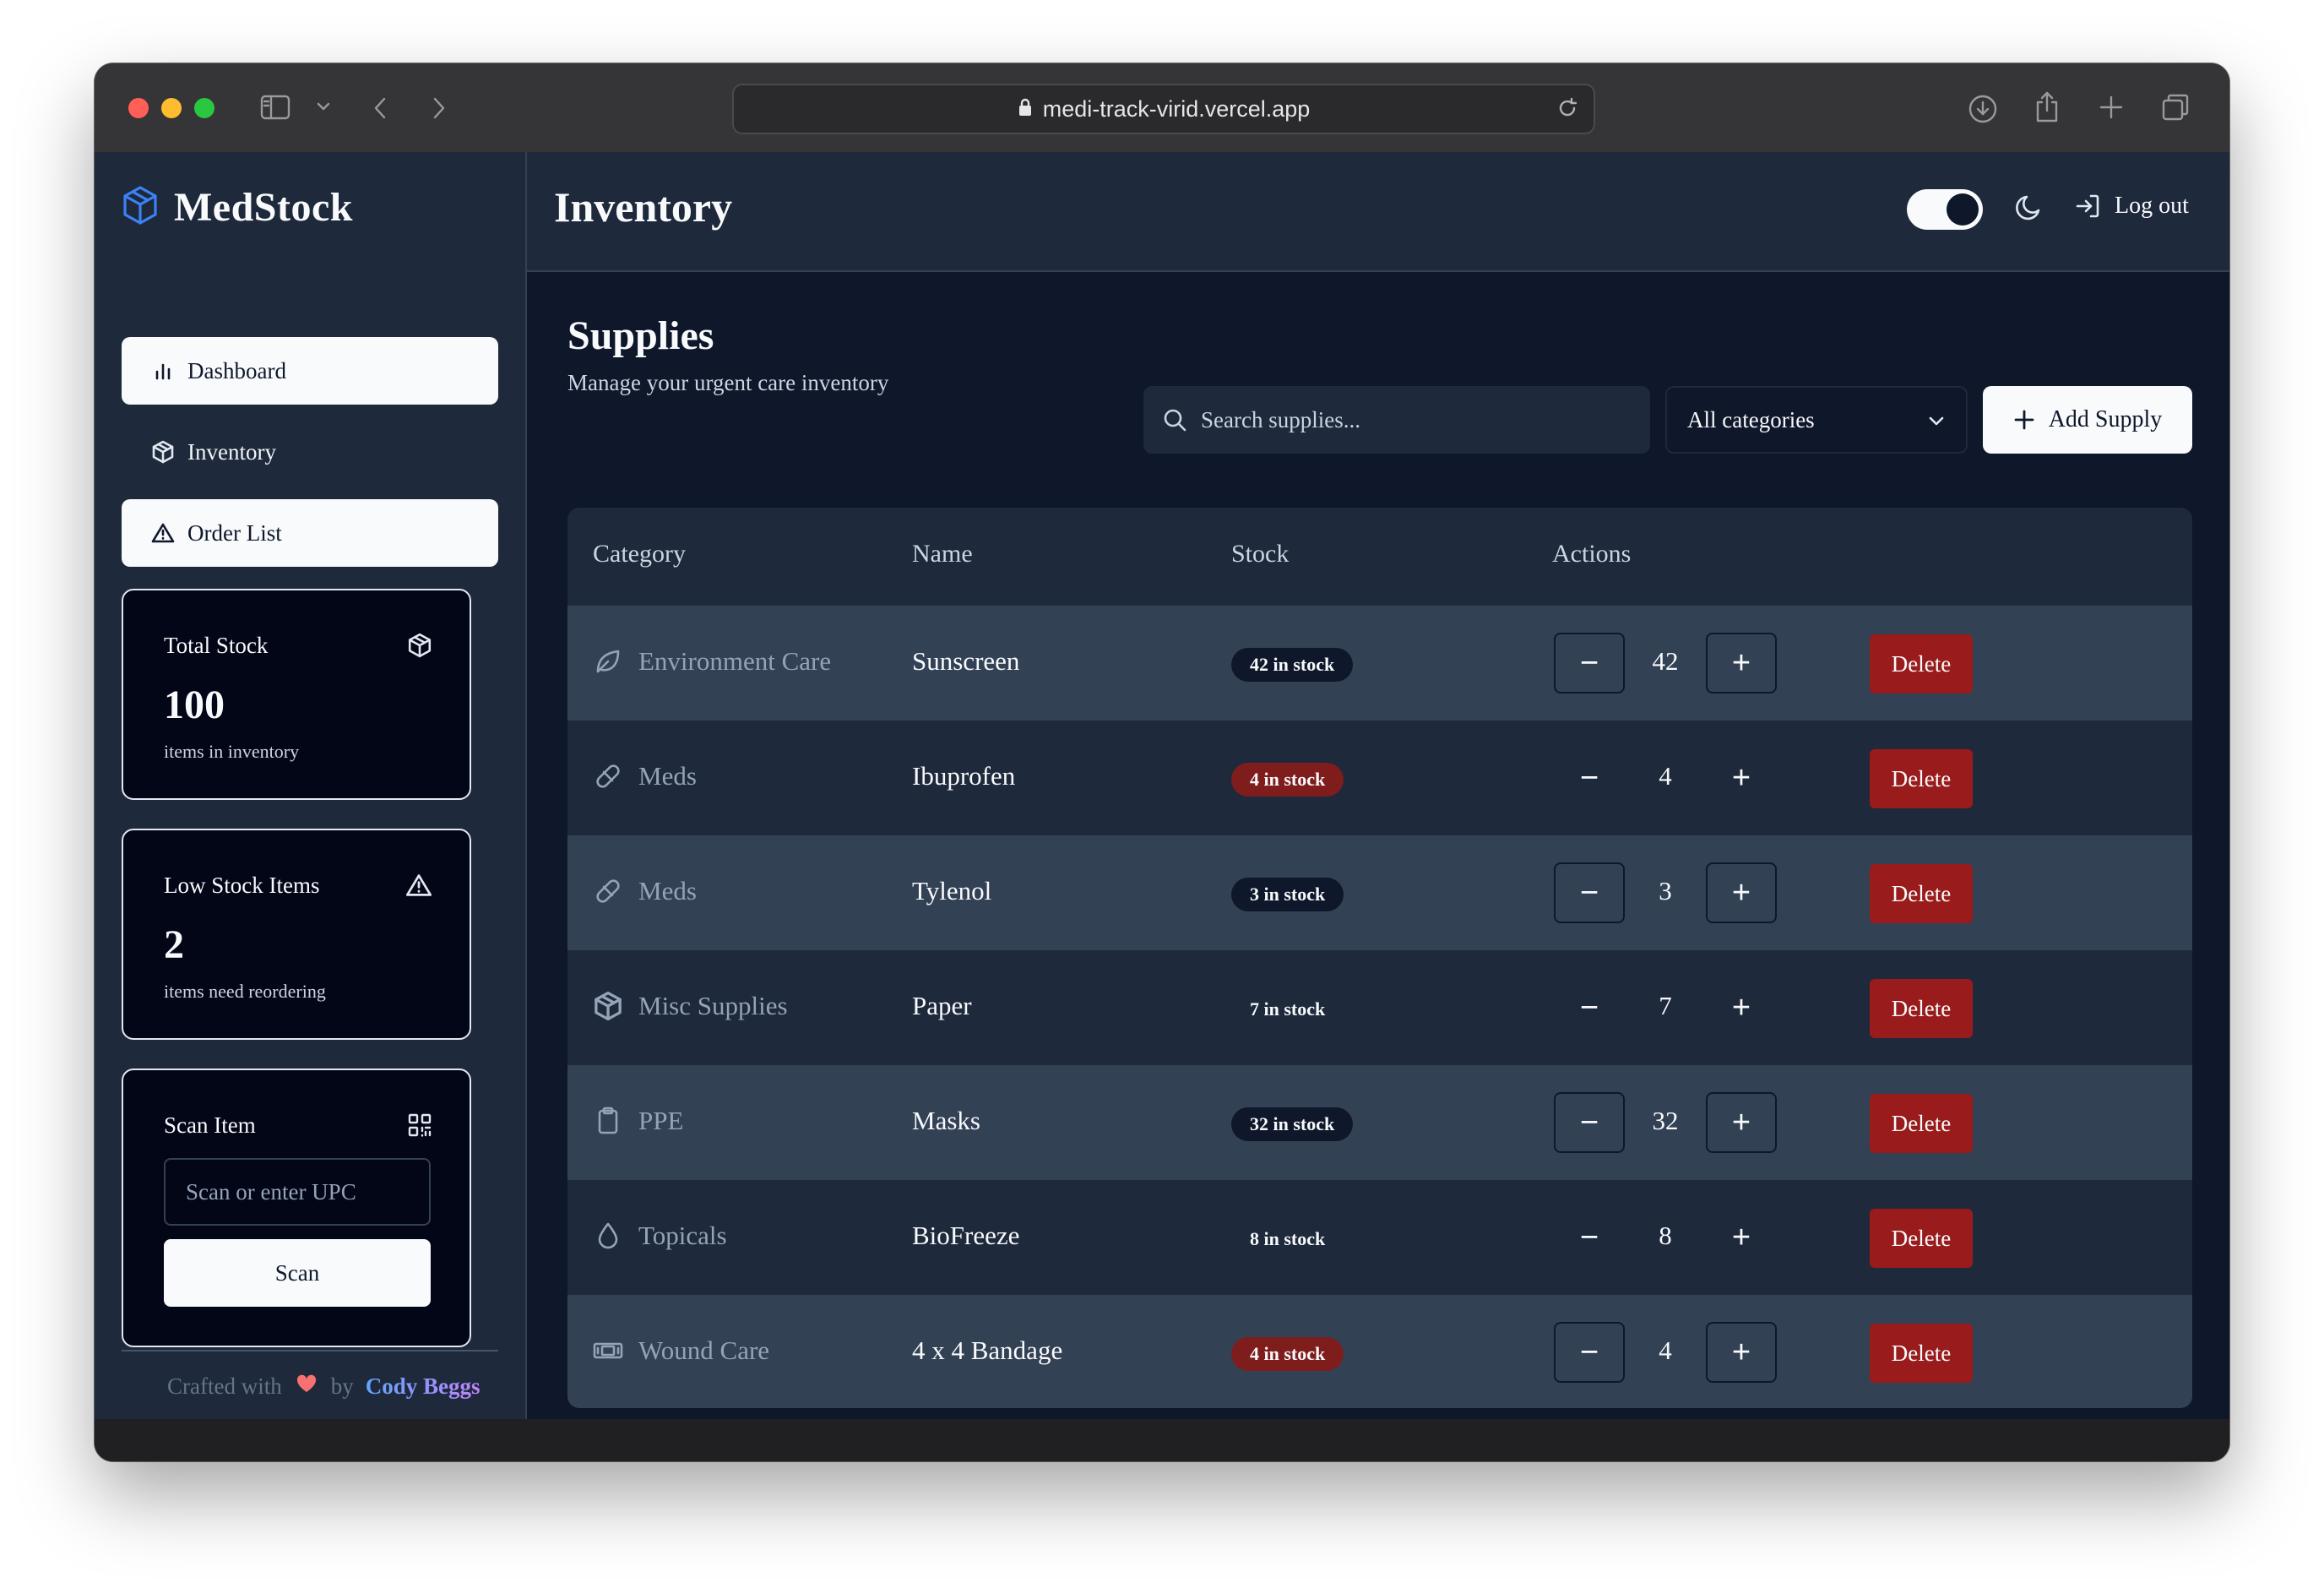 Image resolution: width=2324 pixels, height=1588 pixels. Describe the element at coordinates (1379, 1122) in the screenshot. I see `table-row: PPE Masks 32 in stock − 32 + Delete` at that location.